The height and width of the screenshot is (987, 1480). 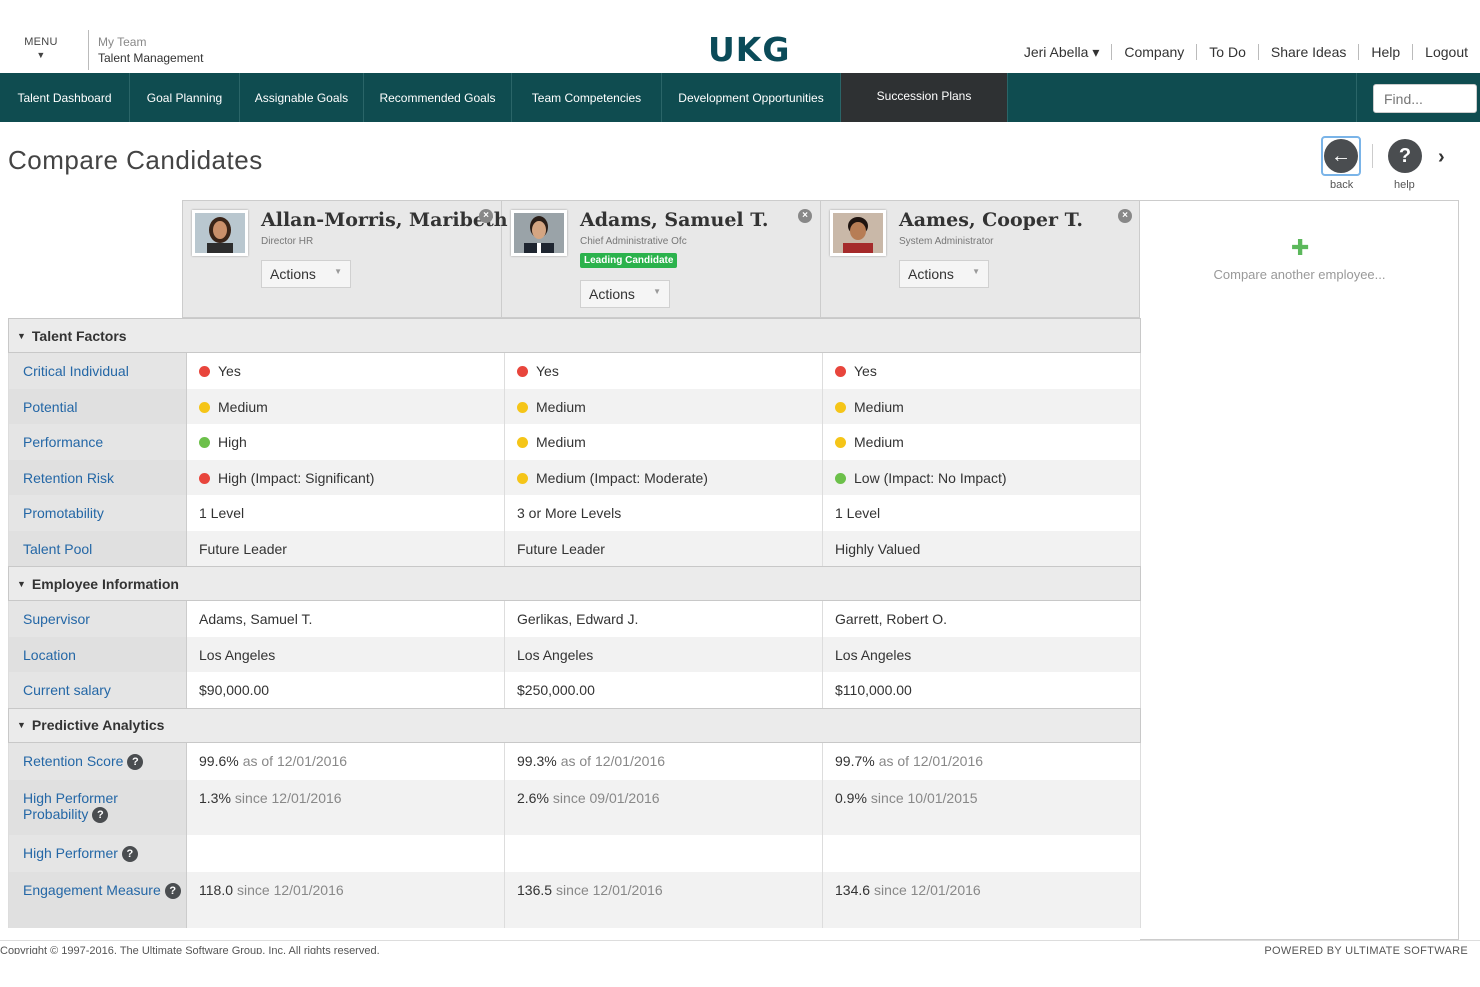 What do you see at coordinates (185, 97) in the screenshot?
I see `tab-goal-planning: Goal Planning` at bounding box center [185, 97].